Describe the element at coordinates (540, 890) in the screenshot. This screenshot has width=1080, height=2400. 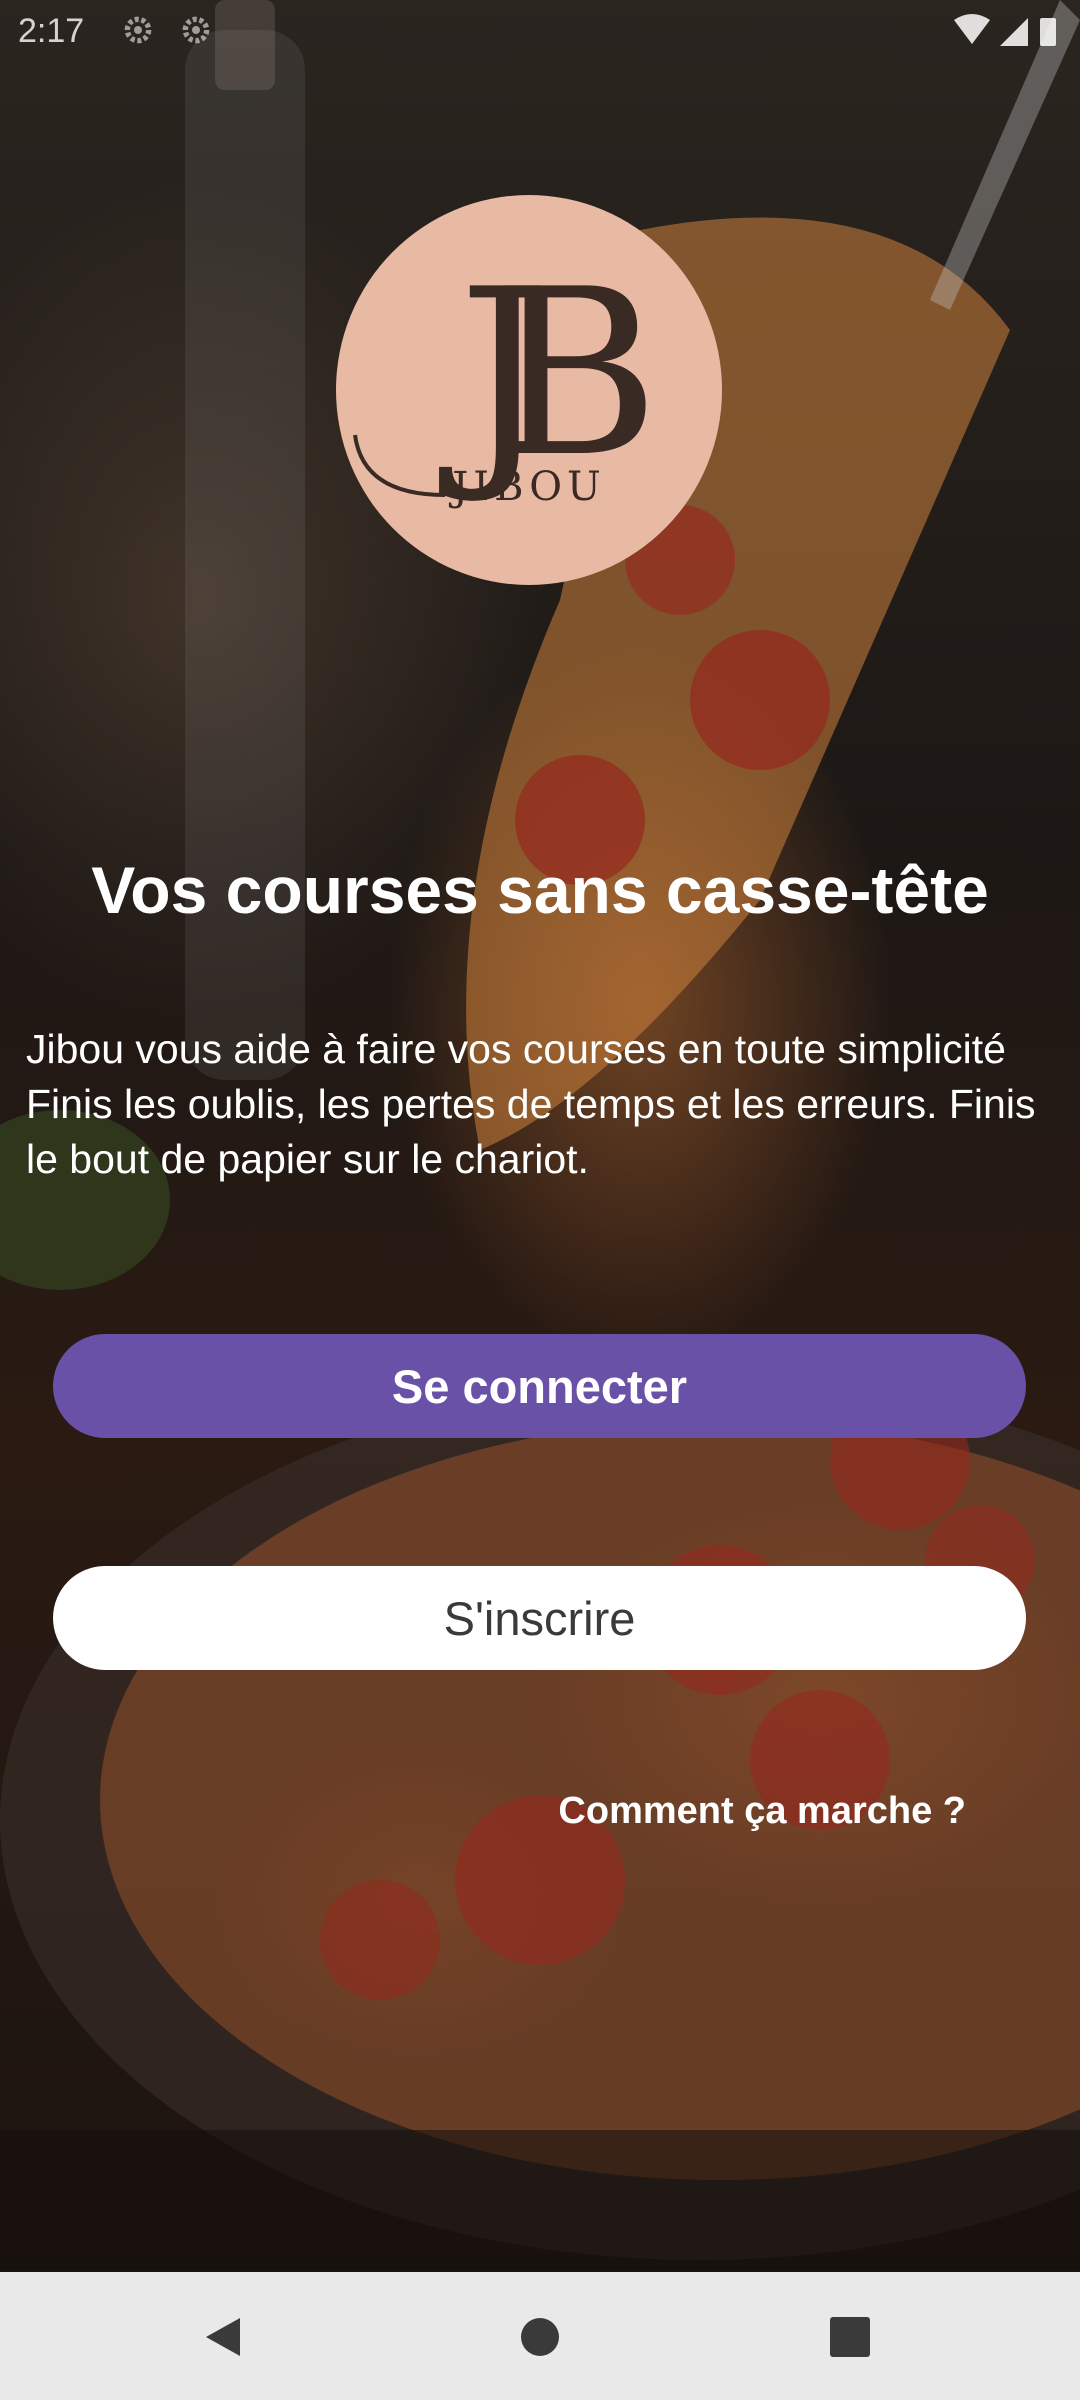
I see `headline: Vos courses sans casse-tête` at that location.